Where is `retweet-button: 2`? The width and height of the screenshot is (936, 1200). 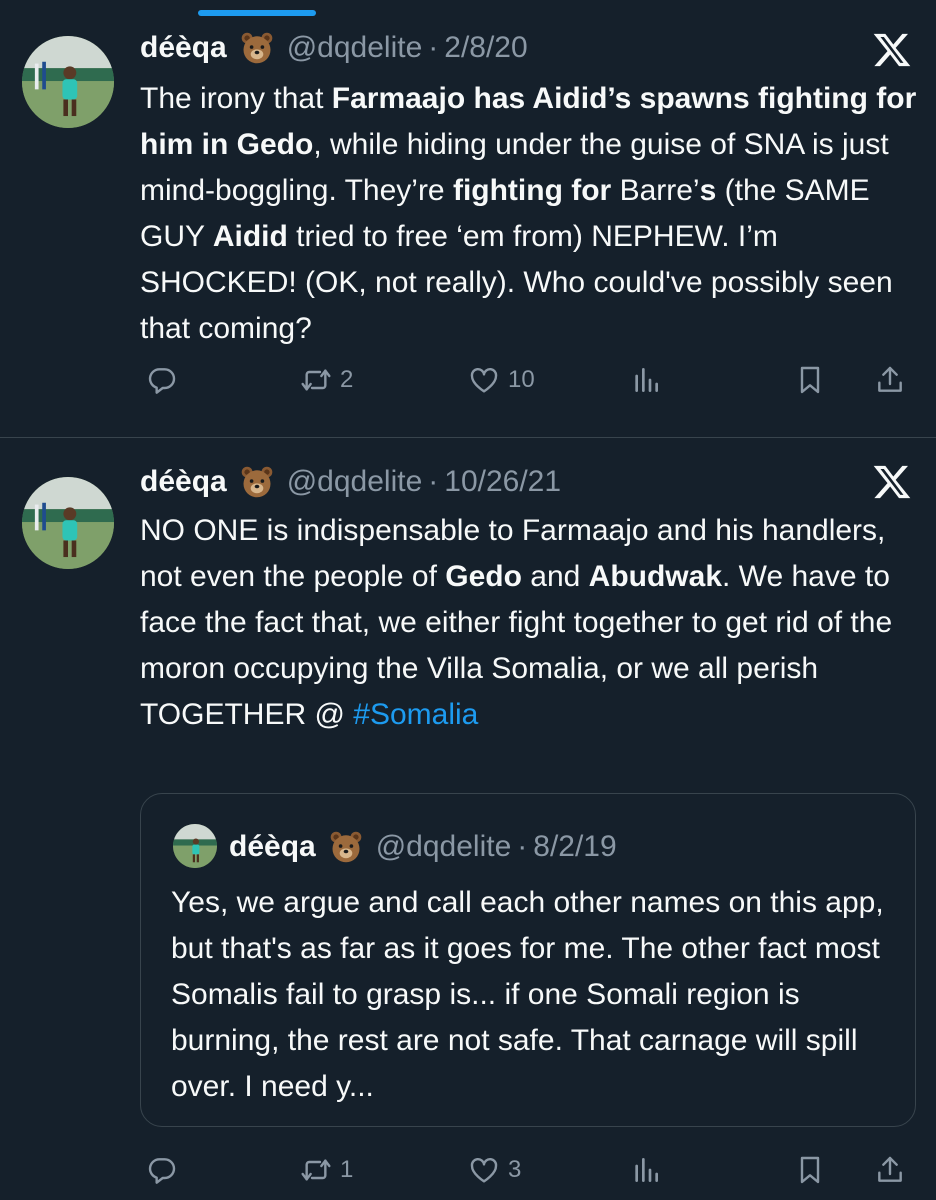
retweet-button: 2 is located at coordinates (326, 380).